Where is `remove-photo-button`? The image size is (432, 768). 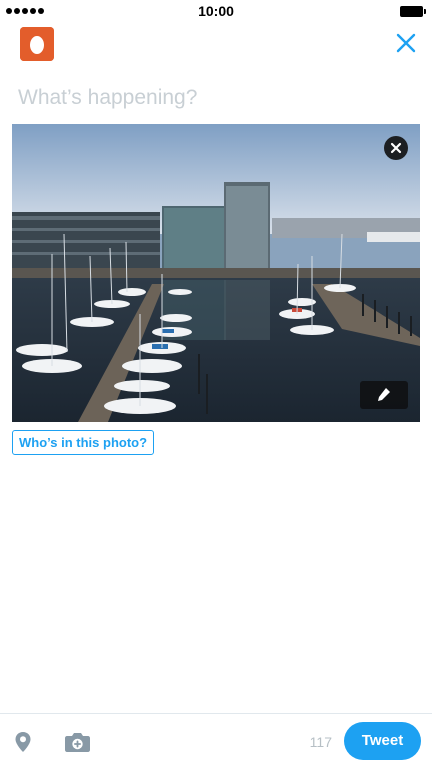 remove-photo-button is located at coordinates (396, 148).